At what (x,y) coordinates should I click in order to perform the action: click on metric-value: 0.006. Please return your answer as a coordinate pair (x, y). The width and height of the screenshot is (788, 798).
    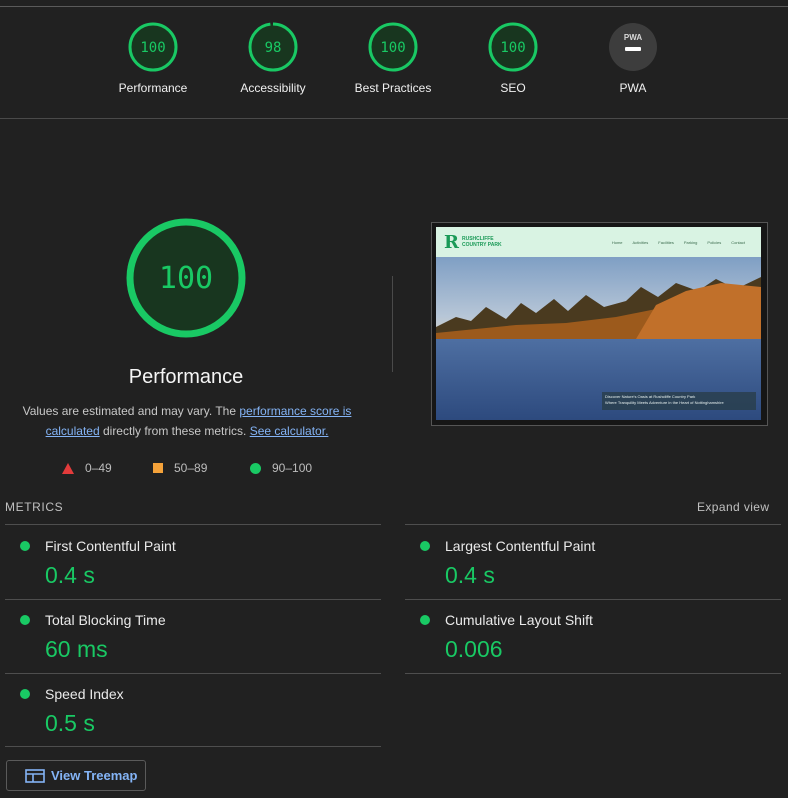
    Looking at the image, I should click on (474, 649).